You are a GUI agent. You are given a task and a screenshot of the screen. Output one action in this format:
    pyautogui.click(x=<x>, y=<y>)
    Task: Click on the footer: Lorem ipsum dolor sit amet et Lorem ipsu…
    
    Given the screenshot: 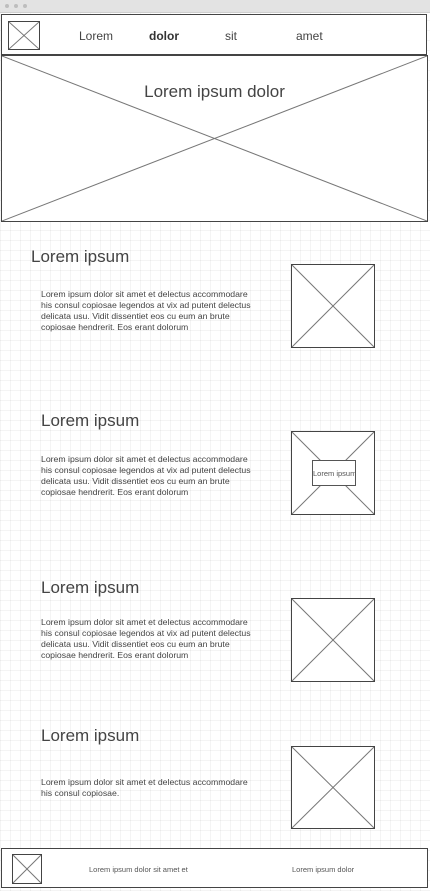 What is the action you would take?
    pyautogui.click(x=214, y=868)
    